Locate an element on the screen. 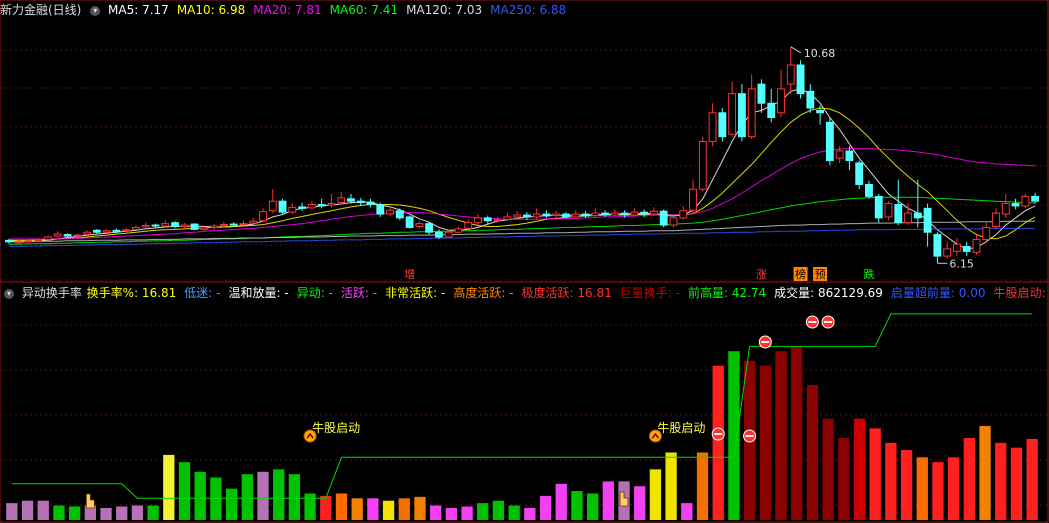 The height and width of the screenshot is (523, 1049). low-price-label: 6.15 is located at coordinates (961, 263).